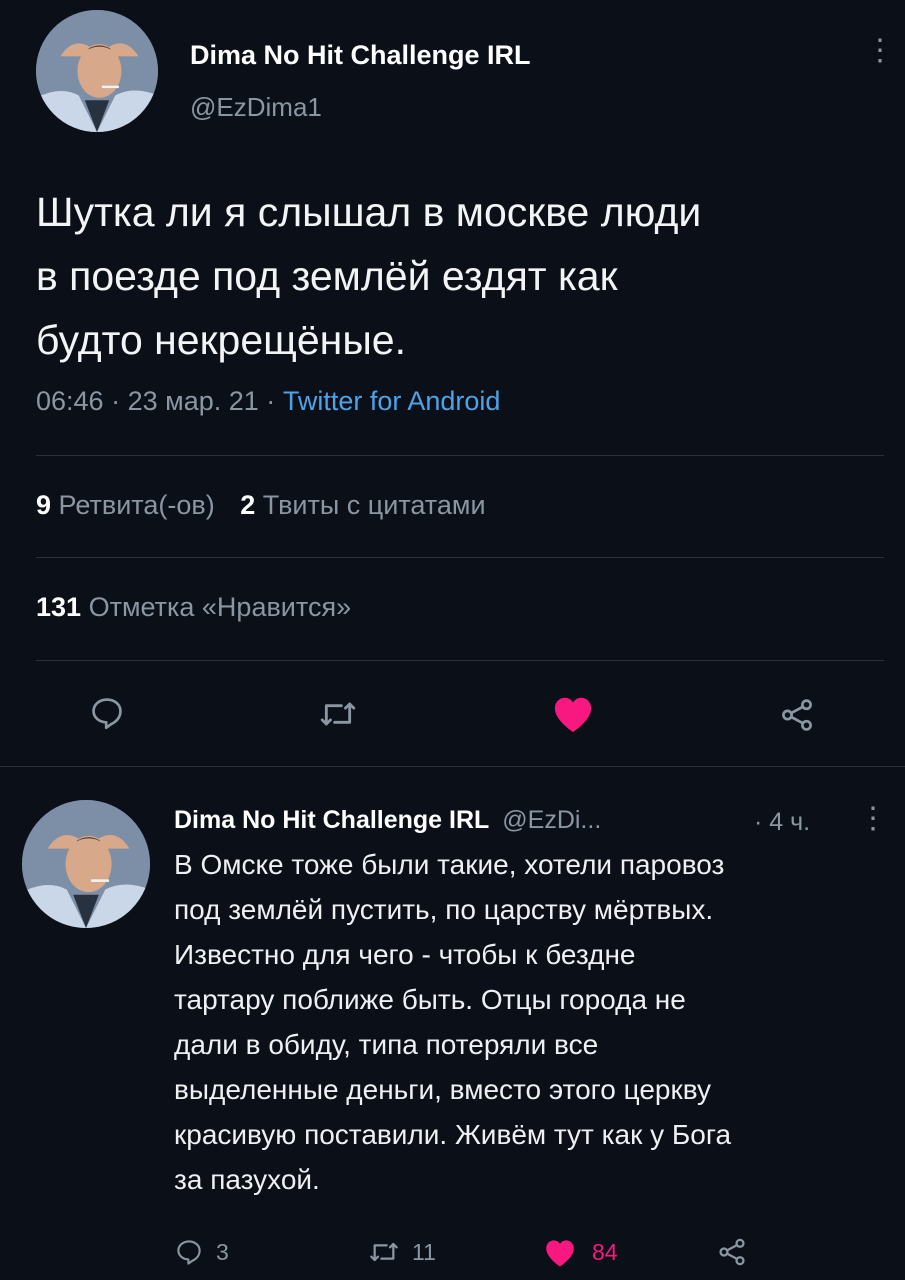  I want to click on retweets-stat: 9 Ретвита(-ов), so click(129, 505).